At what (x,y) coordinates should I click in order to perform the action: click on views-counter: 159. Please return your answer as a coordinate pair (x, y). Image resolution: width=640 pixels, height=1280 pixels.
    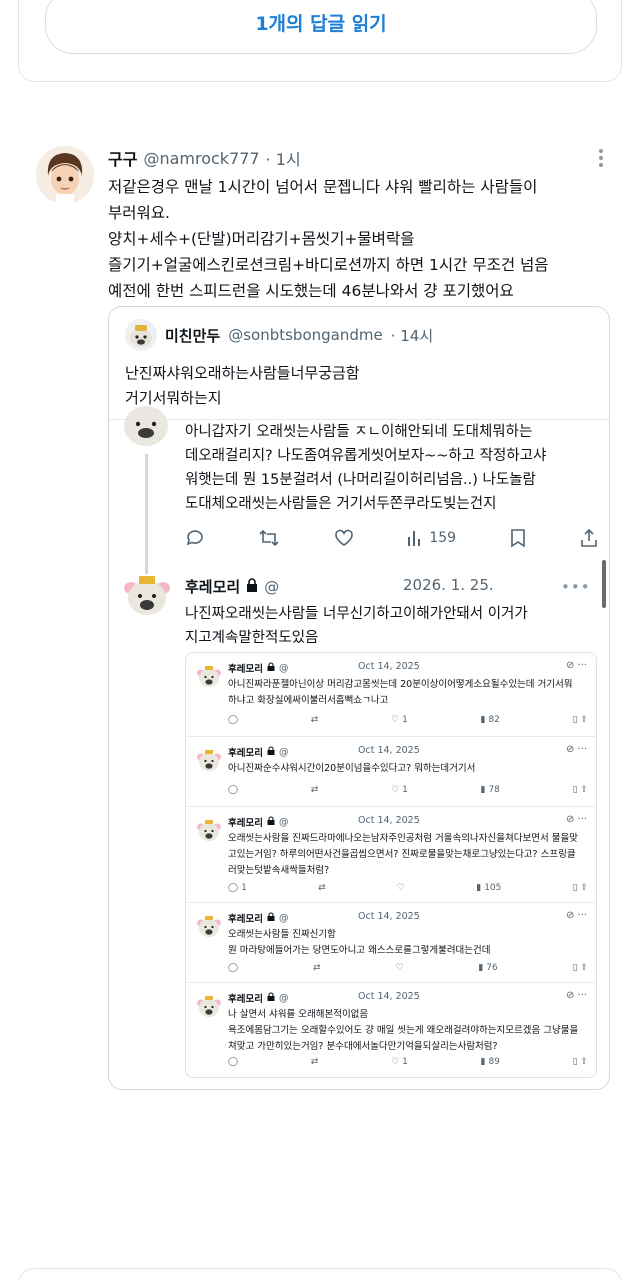
    Looking at the image, I should click on (431, 538).